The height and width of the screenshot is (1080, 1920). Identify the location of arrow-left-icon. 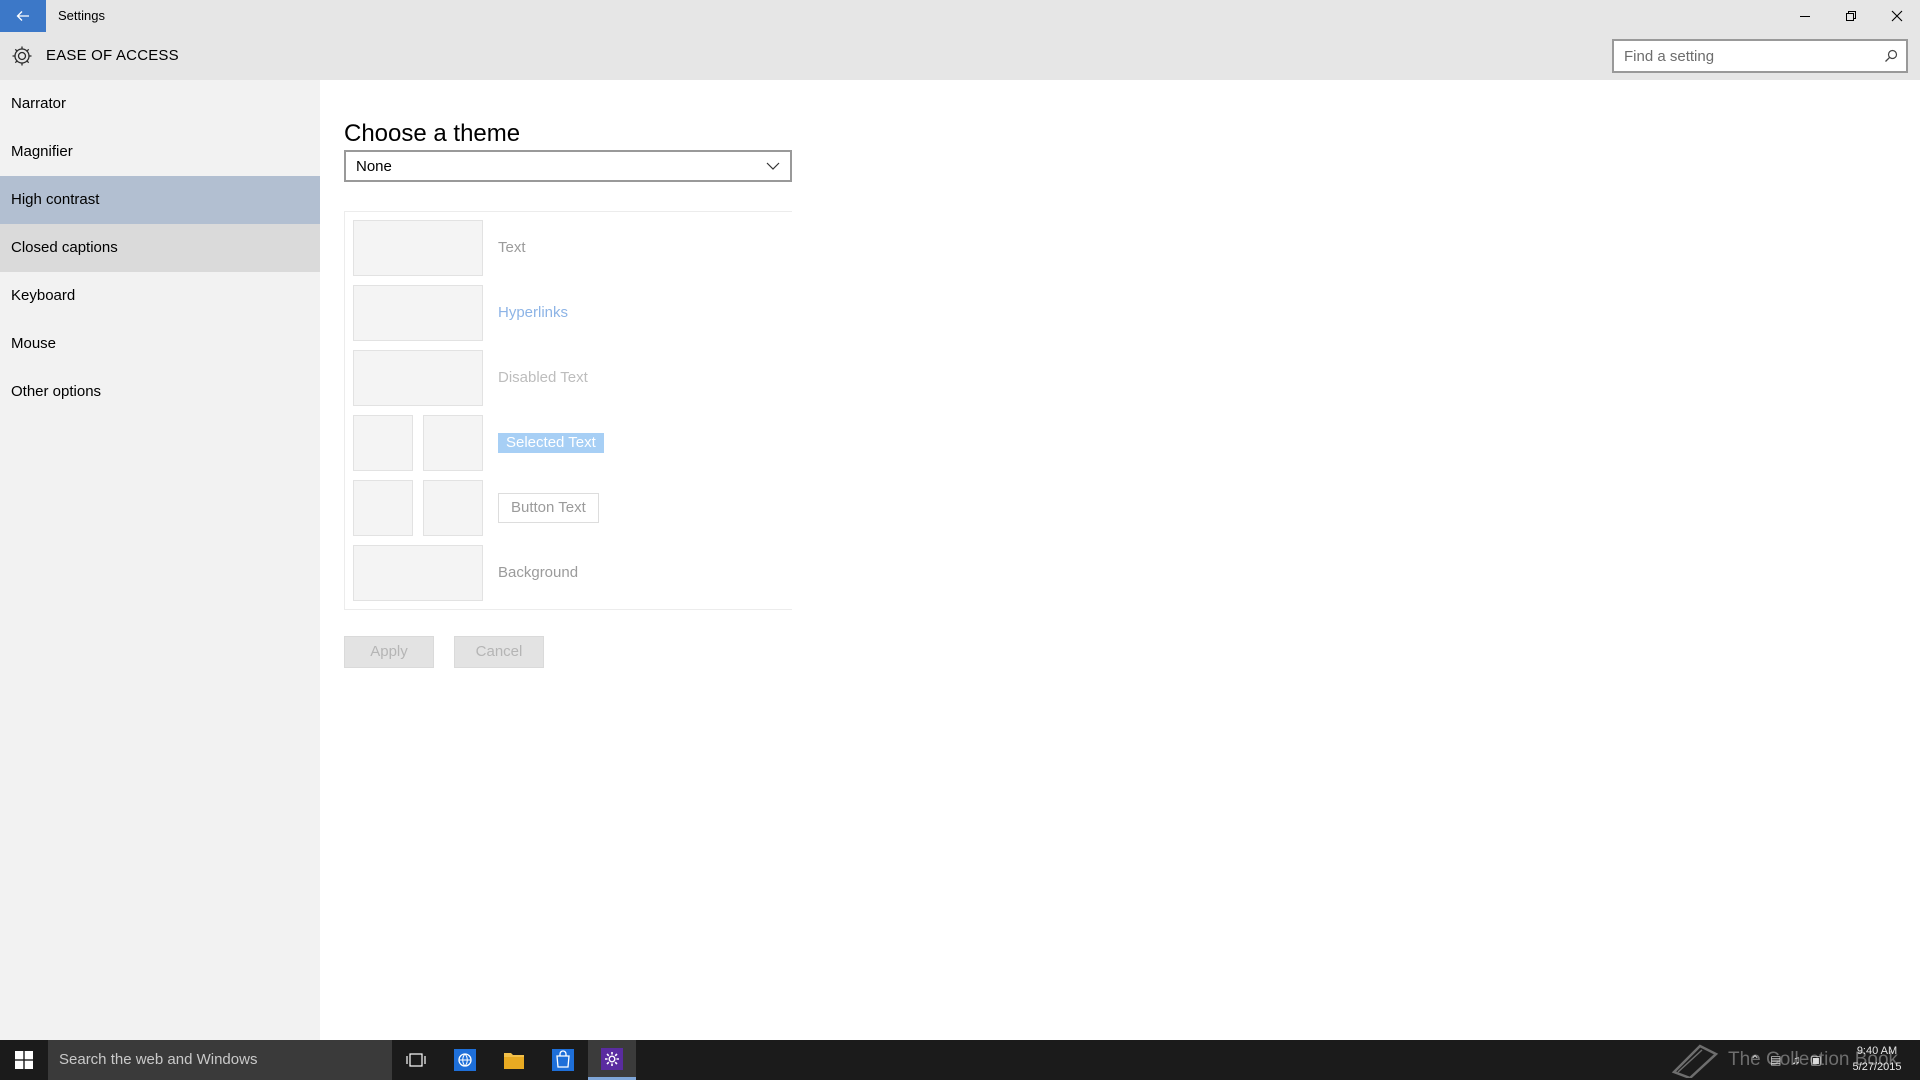
(22, 16).